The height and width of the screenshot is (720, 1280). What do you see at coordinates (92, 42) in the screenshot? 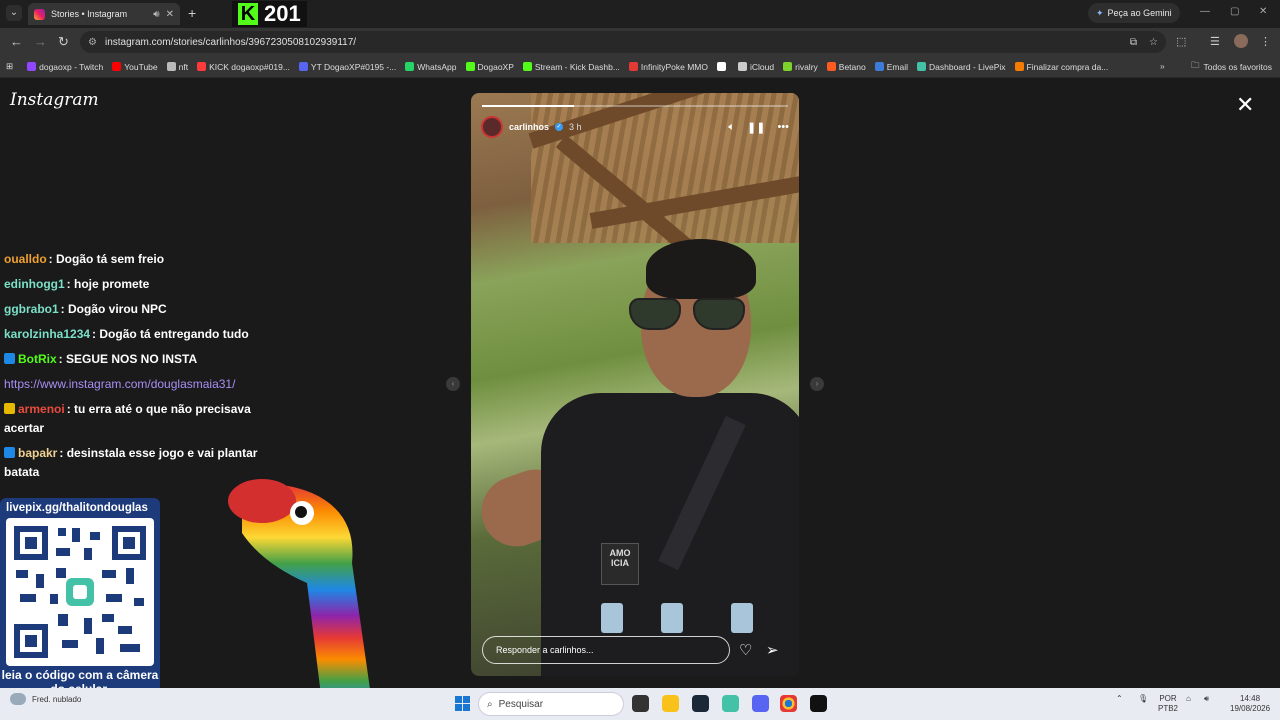
I see `site-info-icon: ⚙` at bounding box center [92, 42].